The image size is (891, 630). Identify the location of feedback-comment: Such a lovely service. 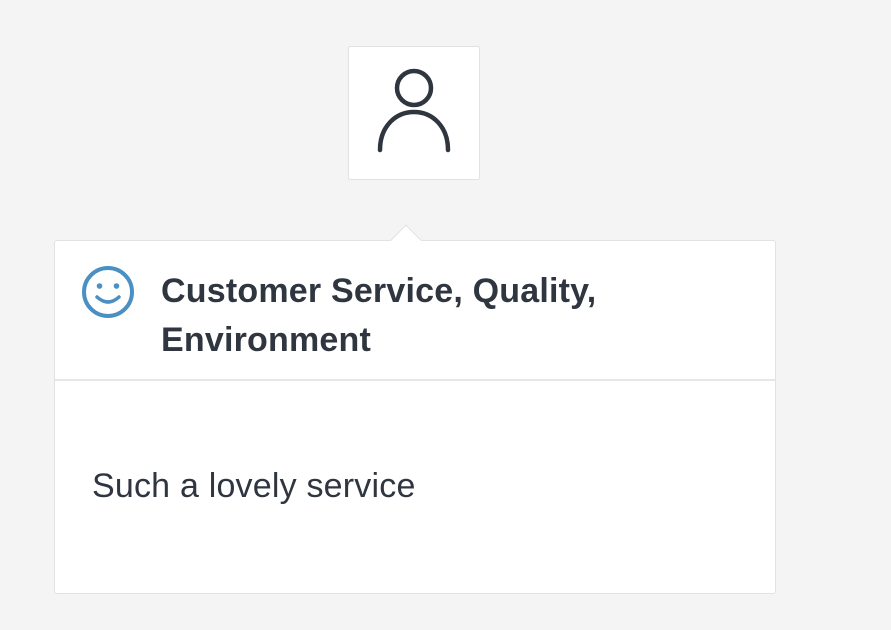
(254, 486).